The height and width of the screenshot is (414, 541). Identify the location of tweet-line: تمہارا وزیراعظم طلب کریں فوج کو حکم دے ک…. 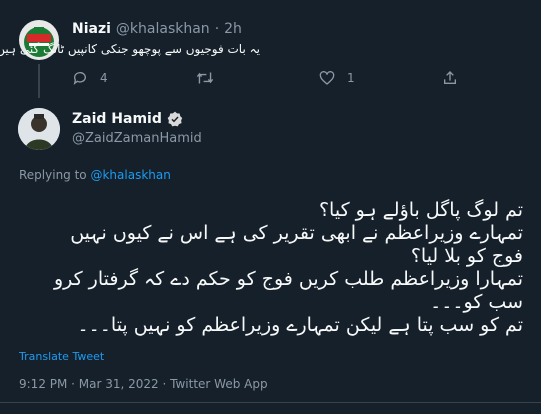
(288, 279).